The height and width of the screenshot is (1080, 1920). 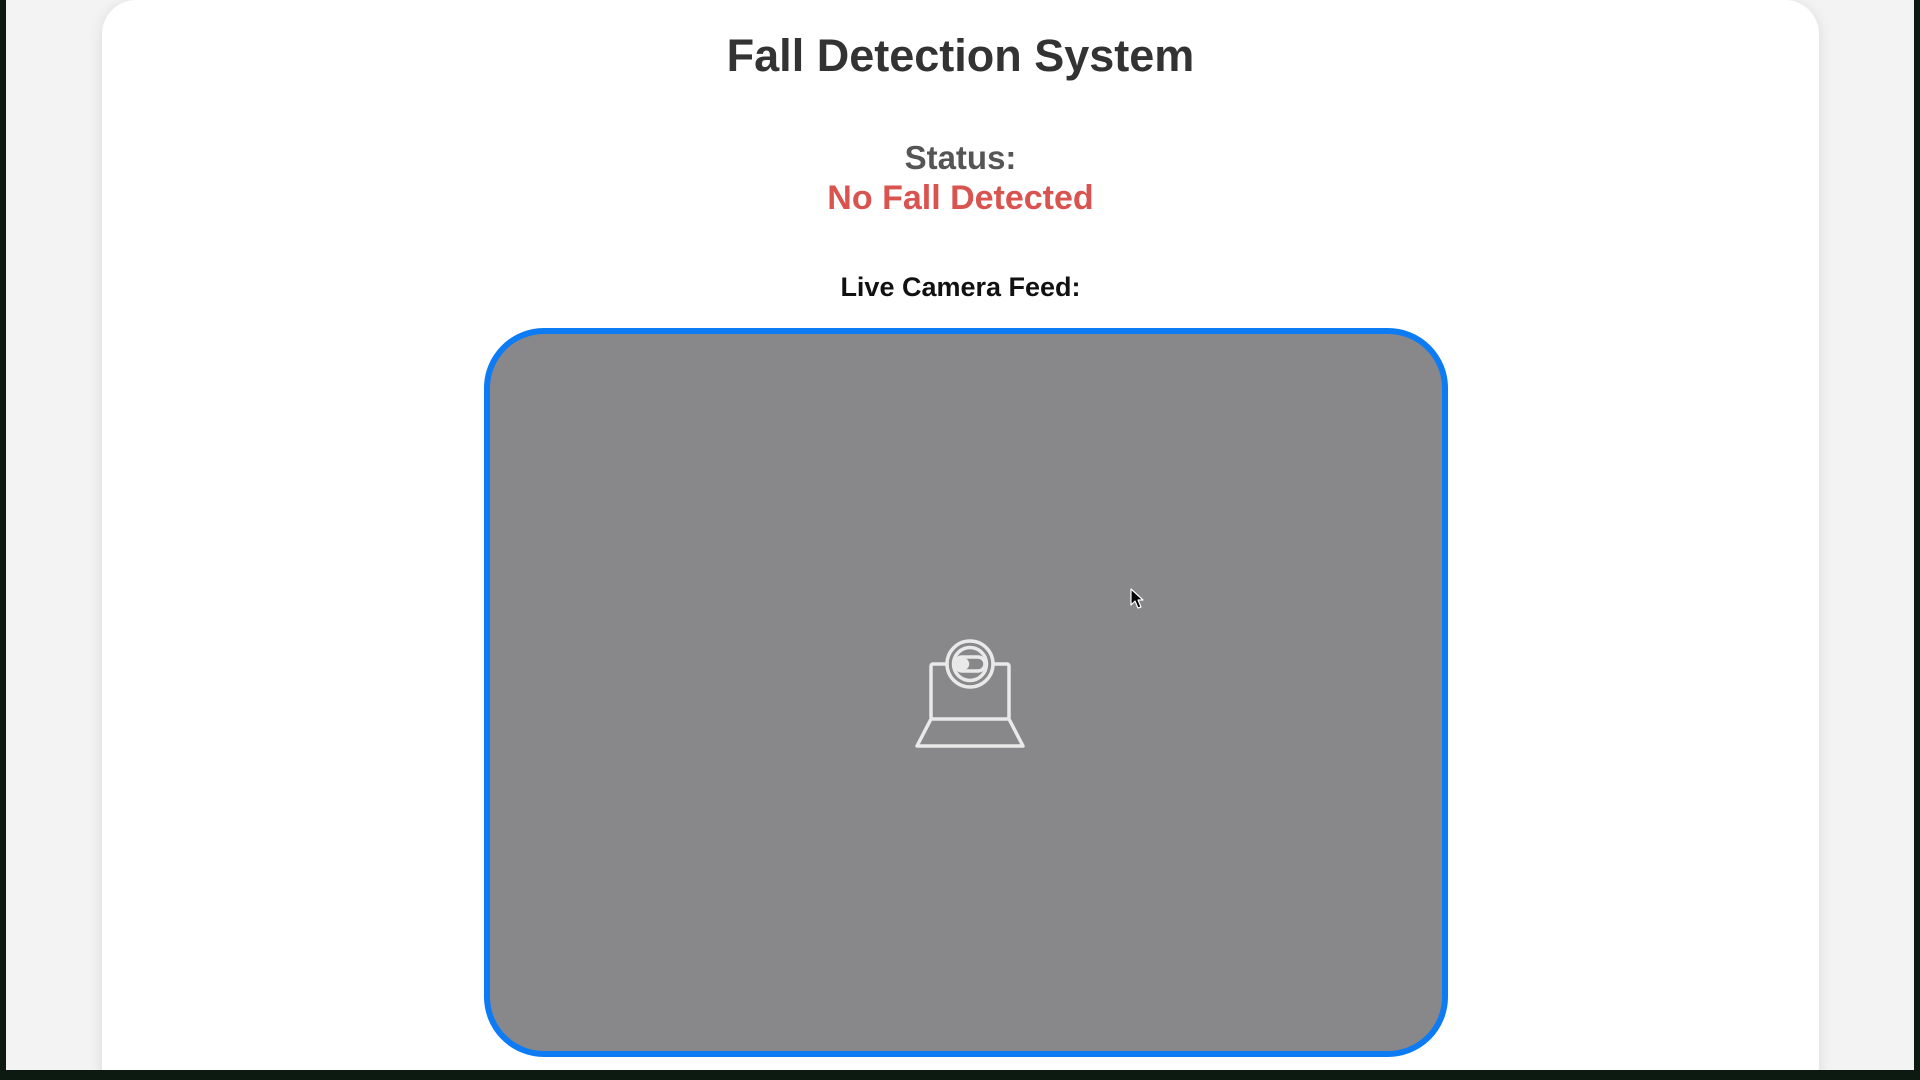 What do you see at coordinates (1137, 598) in the screenshot?
I see `mouse-cursor-icon` at bounding box center [1137, 598].